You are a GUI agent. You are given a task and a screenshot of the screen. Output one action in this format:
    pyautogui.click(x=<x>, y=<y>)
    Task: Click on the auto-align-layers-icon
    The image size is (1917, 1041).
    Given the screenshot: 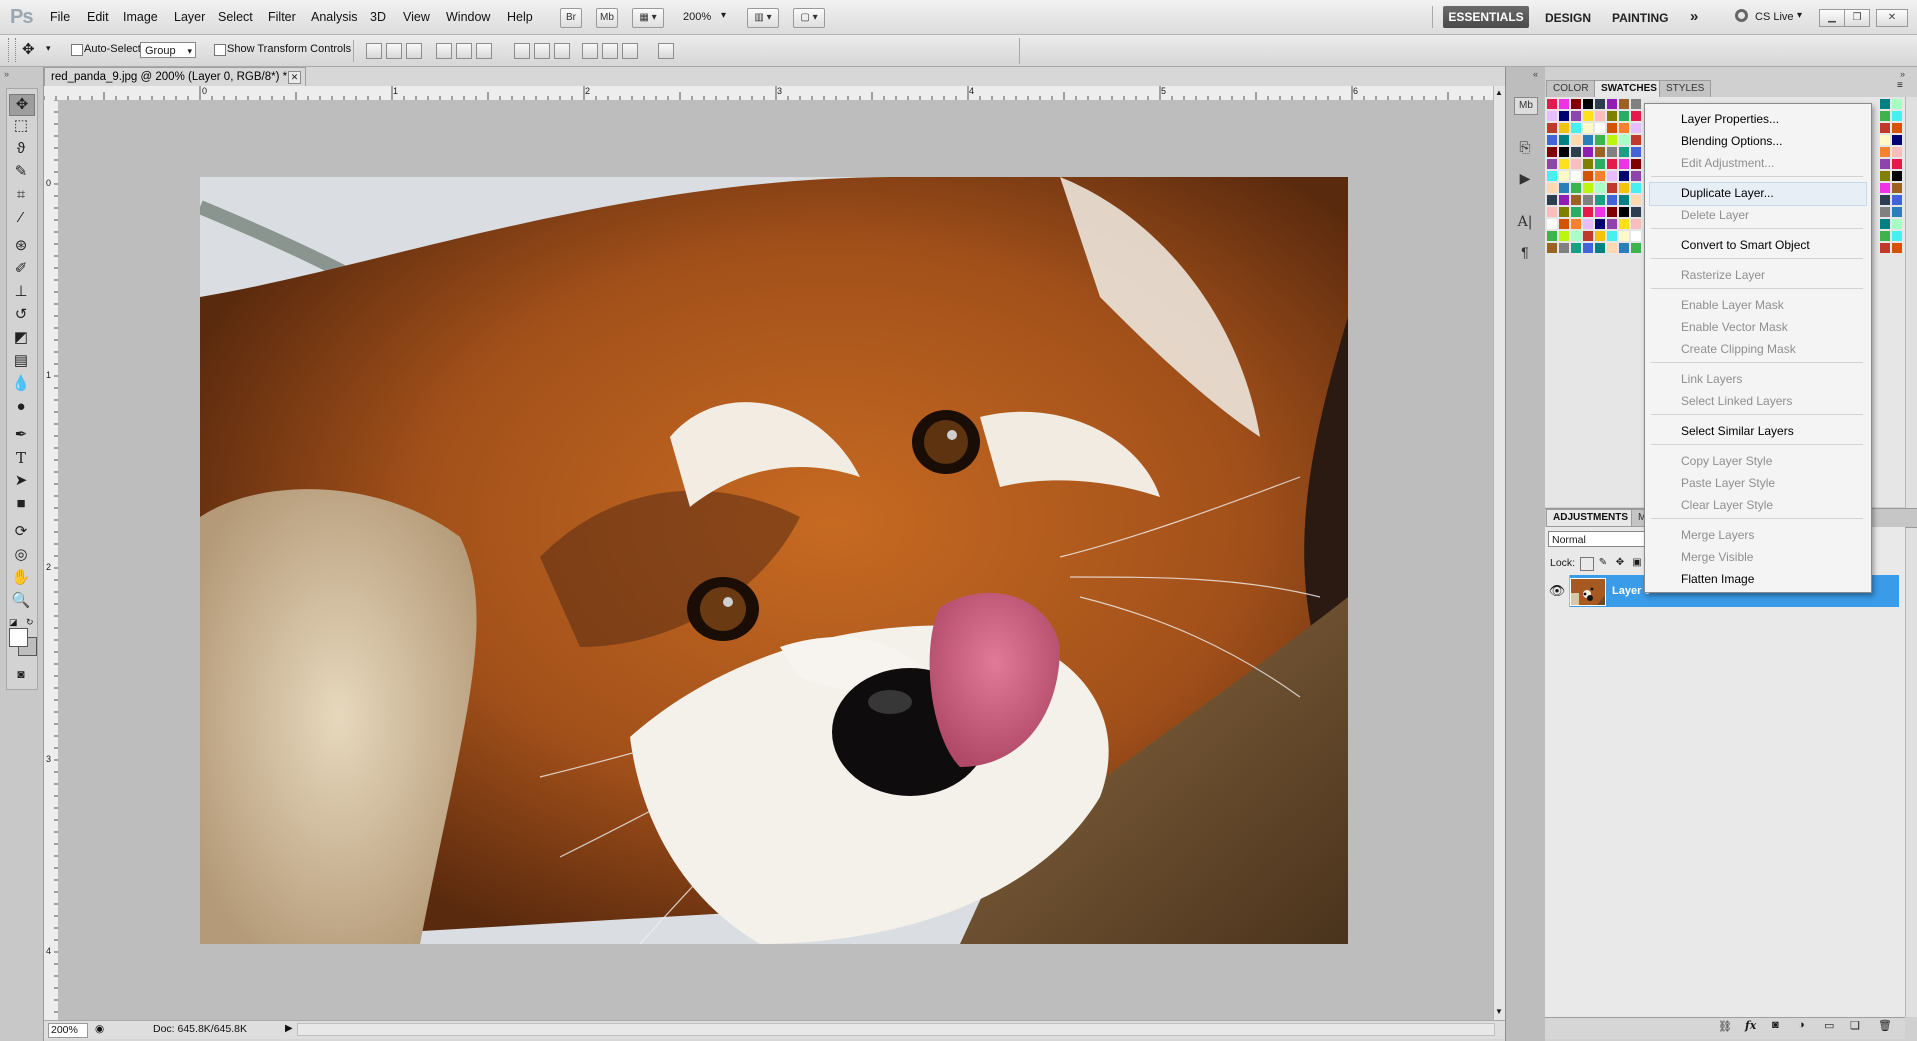 What is the action you would take?
    pyautogui.click(x=666, y=51)
    